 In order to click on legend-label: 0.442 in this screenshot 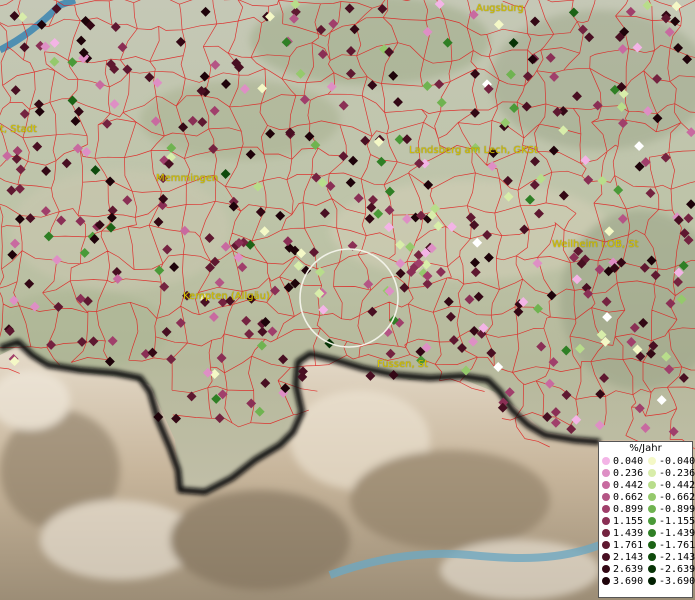, I will do `click(628, 485)`.